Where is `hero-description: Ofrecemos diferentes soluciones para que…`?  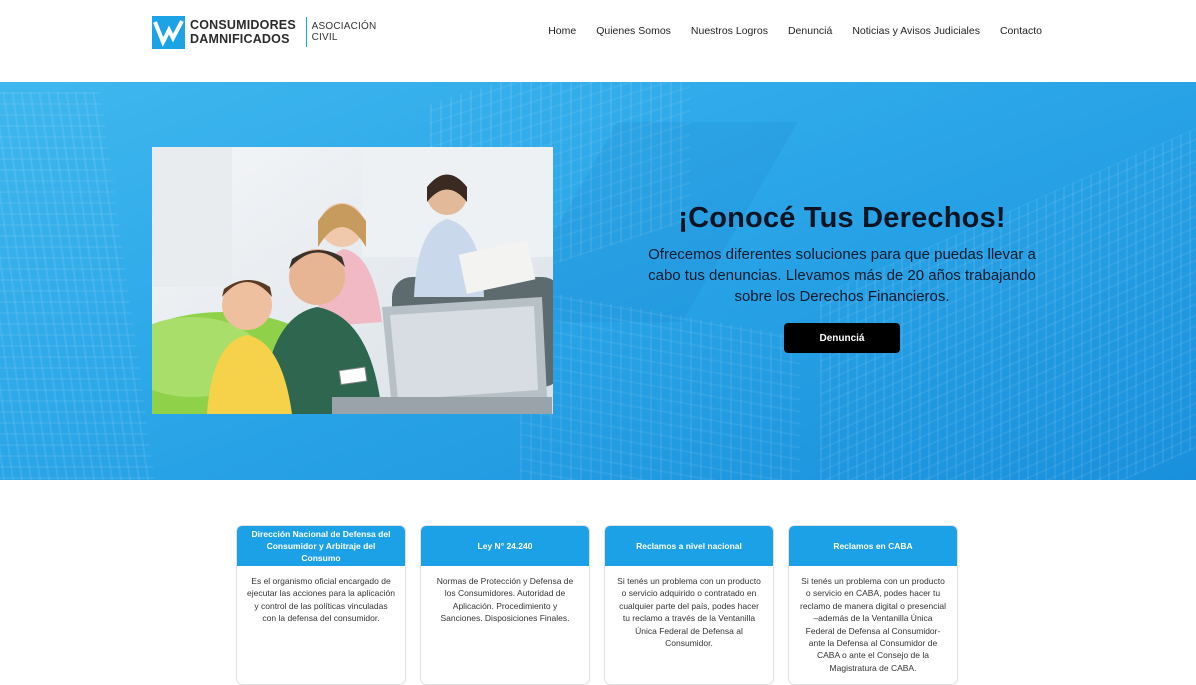 hero-description: Ofrecemos diferentes soluciones para que… is located at coordinates (842, 275).